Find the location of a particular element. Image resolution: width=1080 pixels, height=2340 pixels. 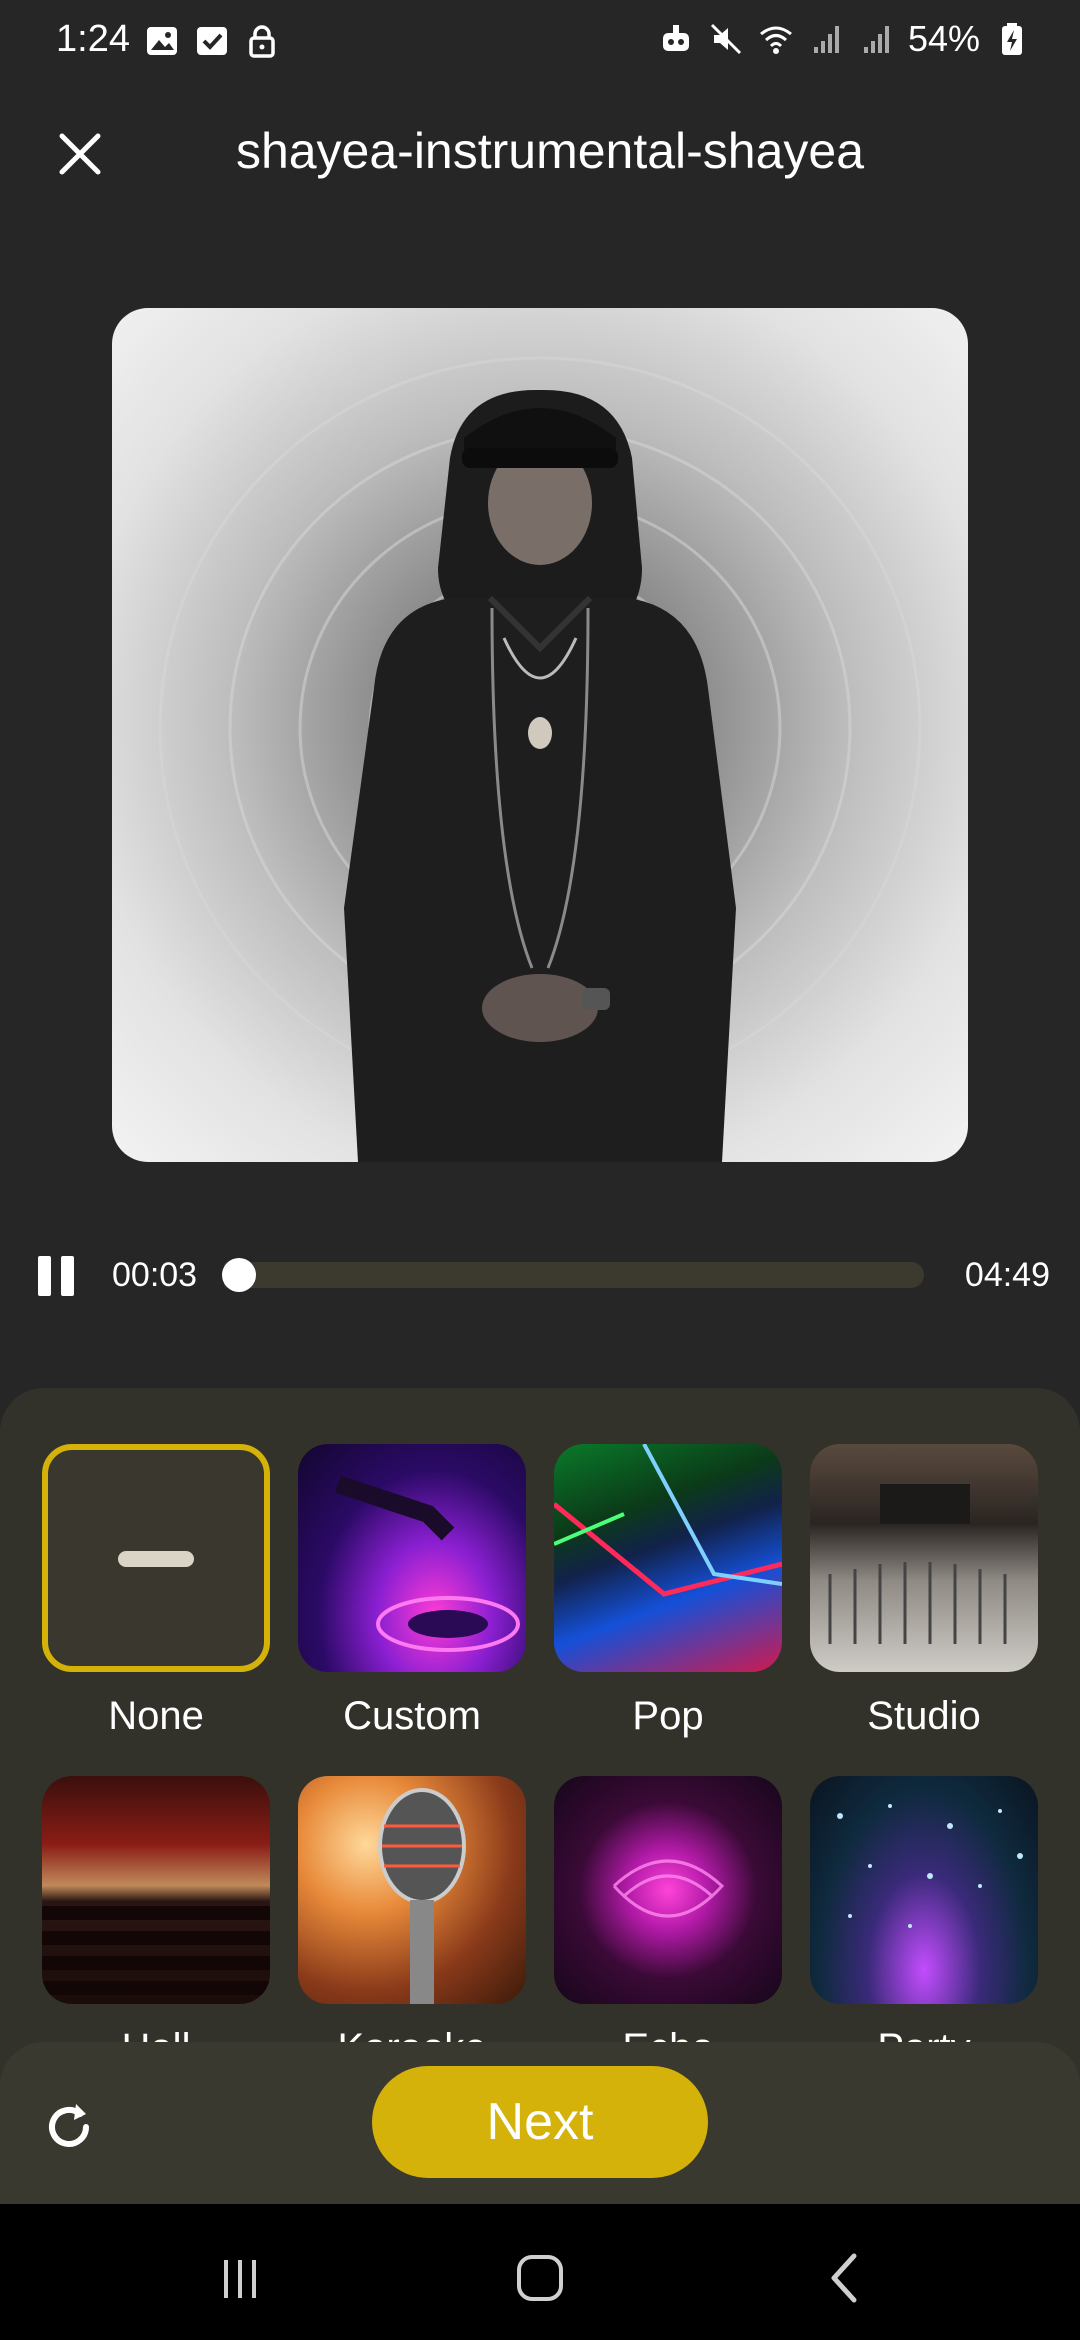

next-button: Next is located at coordinates (540, 2122).